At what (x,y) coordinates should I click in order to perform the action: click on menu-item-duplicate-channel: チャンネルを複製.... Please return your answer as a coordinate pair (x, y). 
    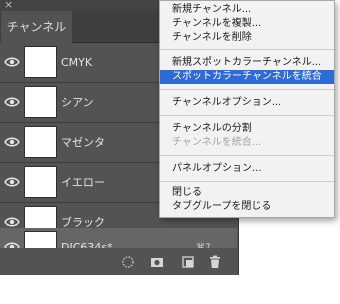
    Looking at the image, I should click on (247, 24).